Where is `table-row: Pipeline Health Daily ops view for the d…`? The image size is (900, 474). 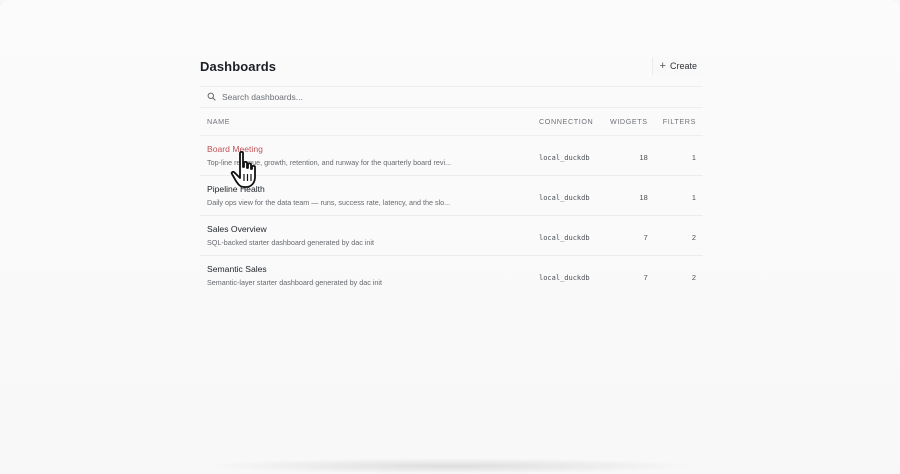
table-row: Pipeline Health Daily ops view for the d… is located at coordinates (451, 195).